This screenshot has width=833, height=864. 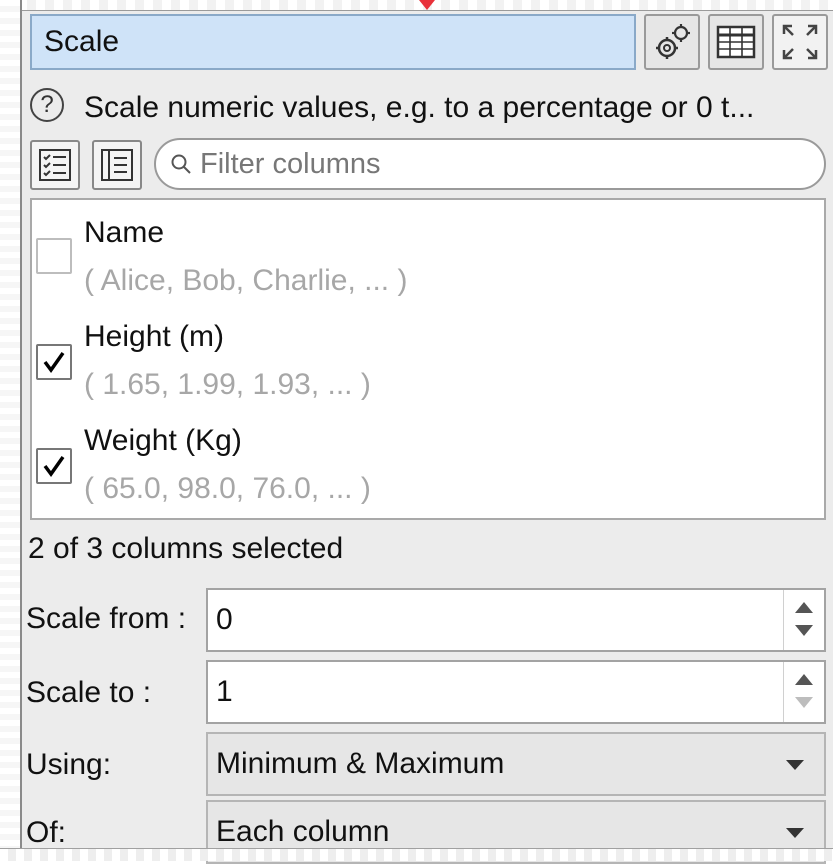 I want to click on column-sample: ( Alice, Bob, Charlie, ... ), so click(x=246, y=280).